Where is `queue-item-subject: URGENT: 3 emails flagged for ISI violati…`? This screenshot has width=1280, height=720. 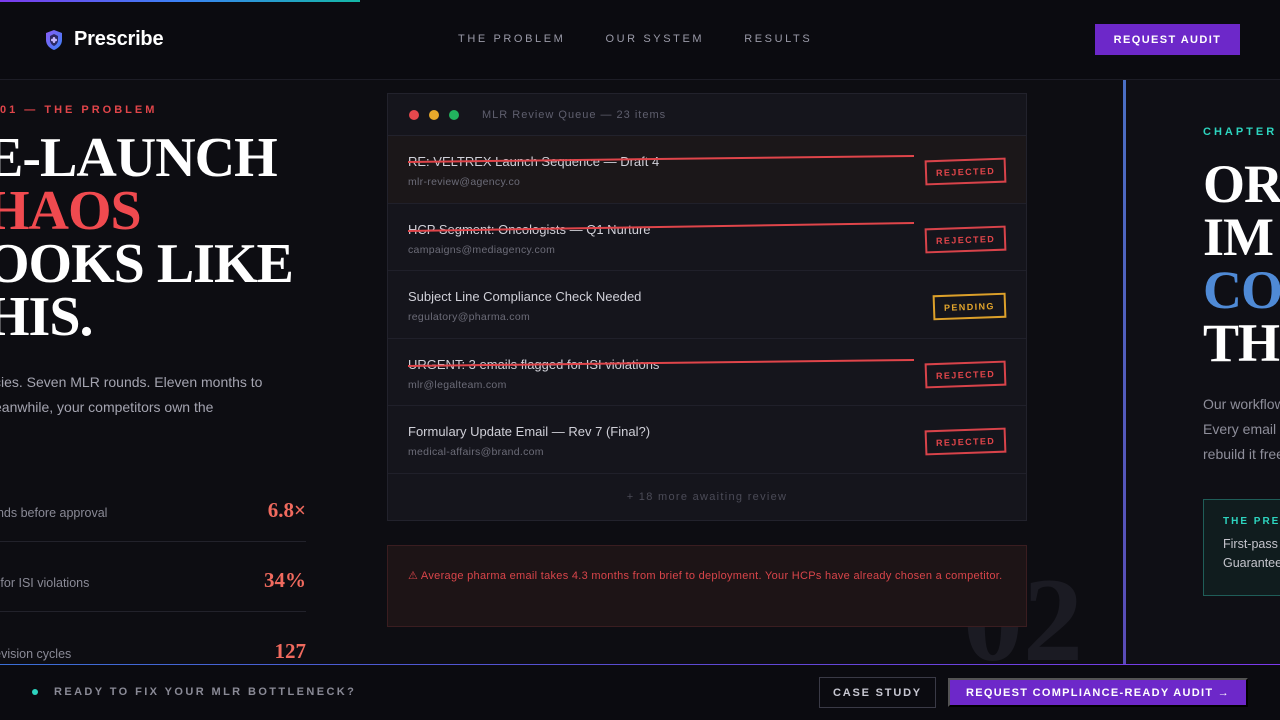 queue-item-subject: URGENT: 3 emails flagged for ISI violati… is located at coordinates (534, 364).